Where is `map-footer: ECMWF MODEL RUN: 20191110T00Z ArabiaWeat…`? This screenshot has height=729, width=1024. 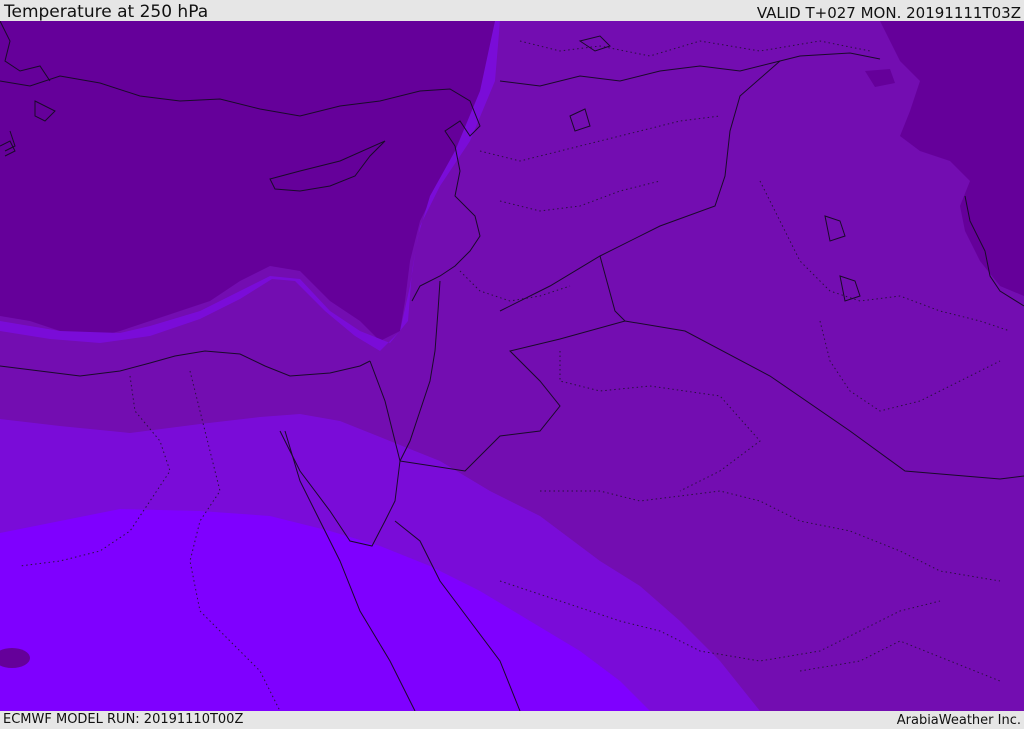
map-footer: ECMWF MODEL RUN: 20191110T00Z ArabiaWeat… is located at coordinates (512, 720).